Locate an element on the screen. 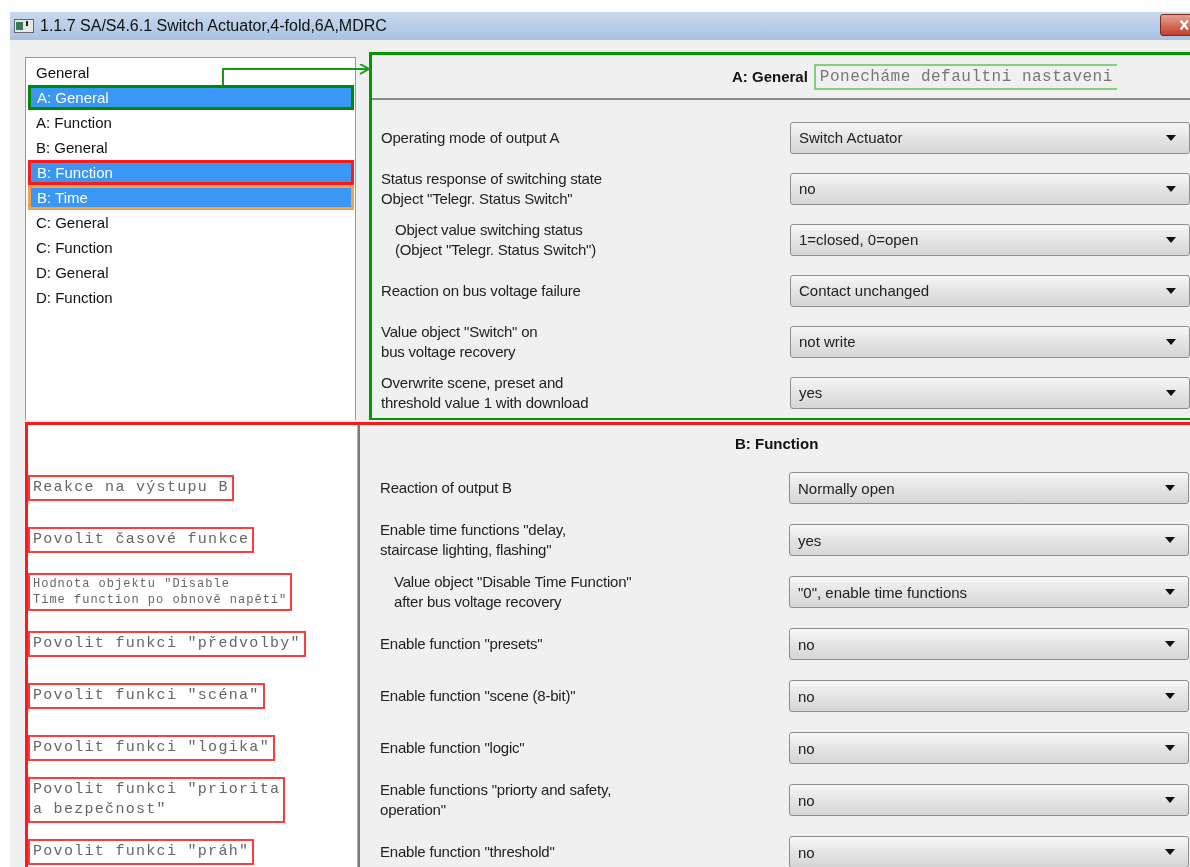  annotation-note: Ponecháme defaultni nastaveni is located at coordinates (965, 76).